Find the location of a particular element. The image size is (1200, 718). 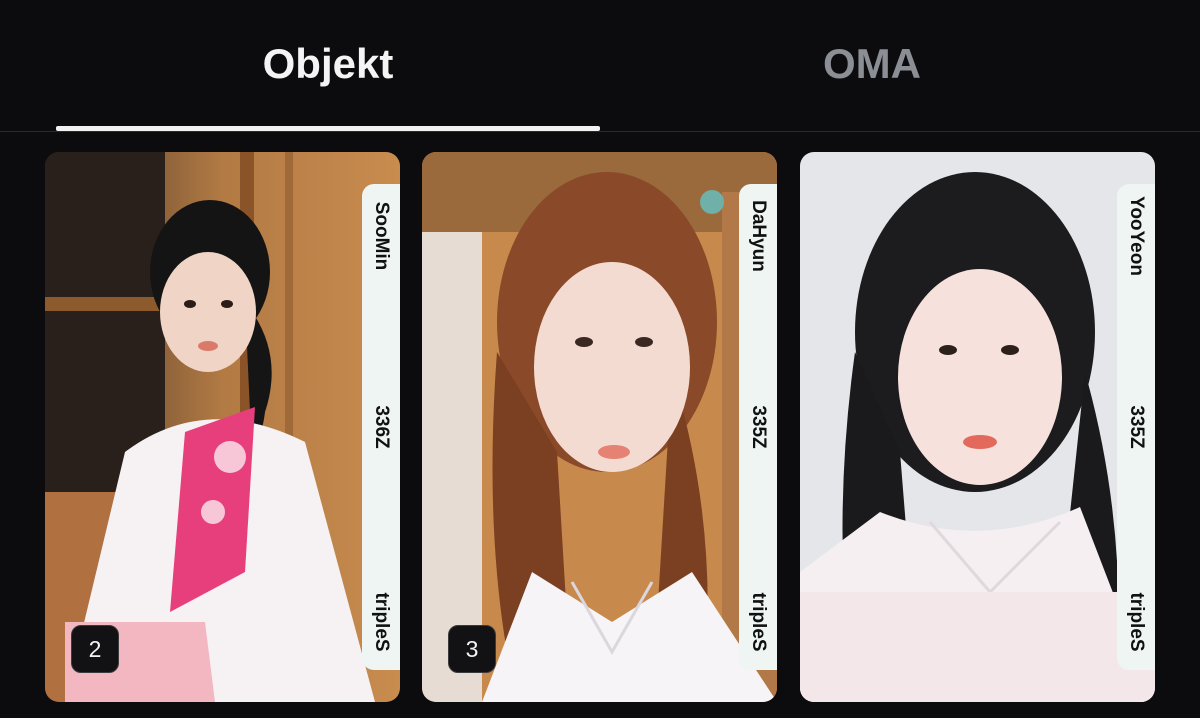

tab-oma-label: OMA is located at coordinates (872, 63).